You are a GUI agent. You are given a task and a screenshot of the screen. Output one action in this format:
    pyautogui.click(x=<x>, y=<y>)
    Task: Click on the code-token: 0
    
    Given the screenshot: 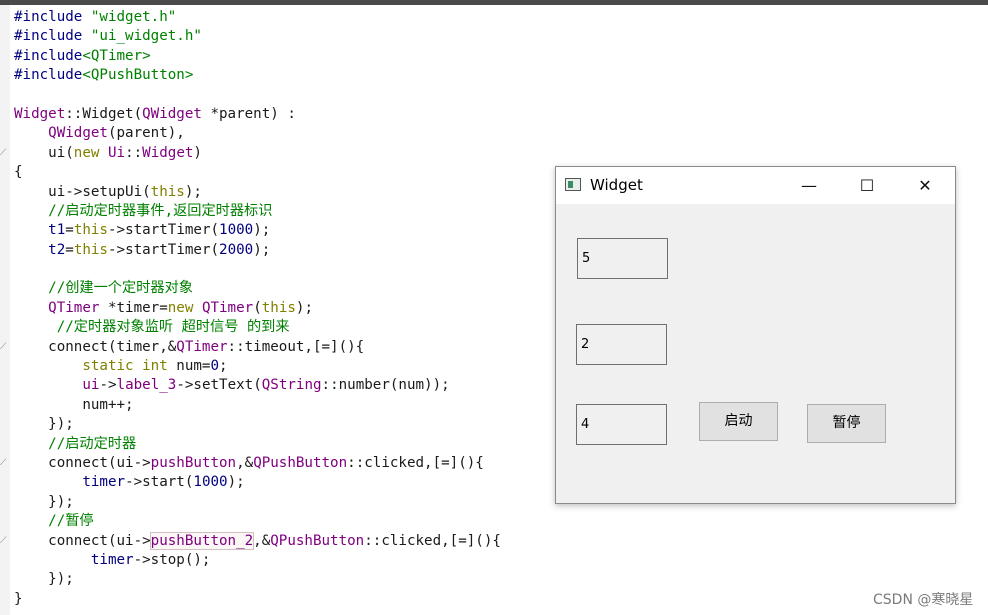 What is the action you would take?
    pyautogui.click(x=215, y=366)
    